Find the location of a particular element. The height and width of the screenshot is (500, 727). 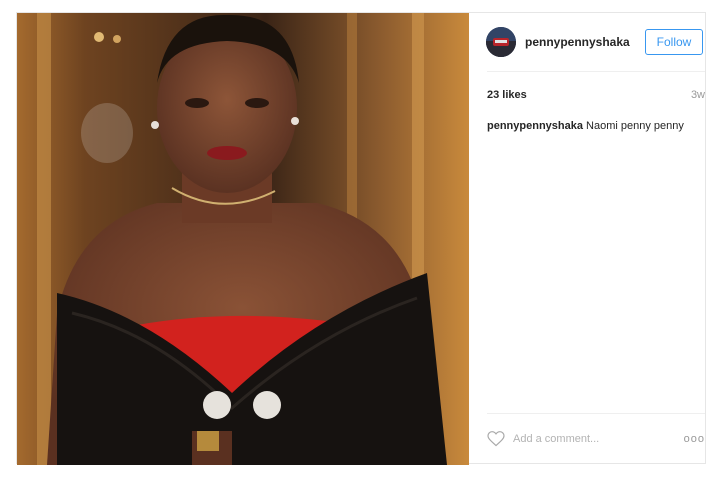

likes-count: 23 likes is located at coordinates (507, 95).